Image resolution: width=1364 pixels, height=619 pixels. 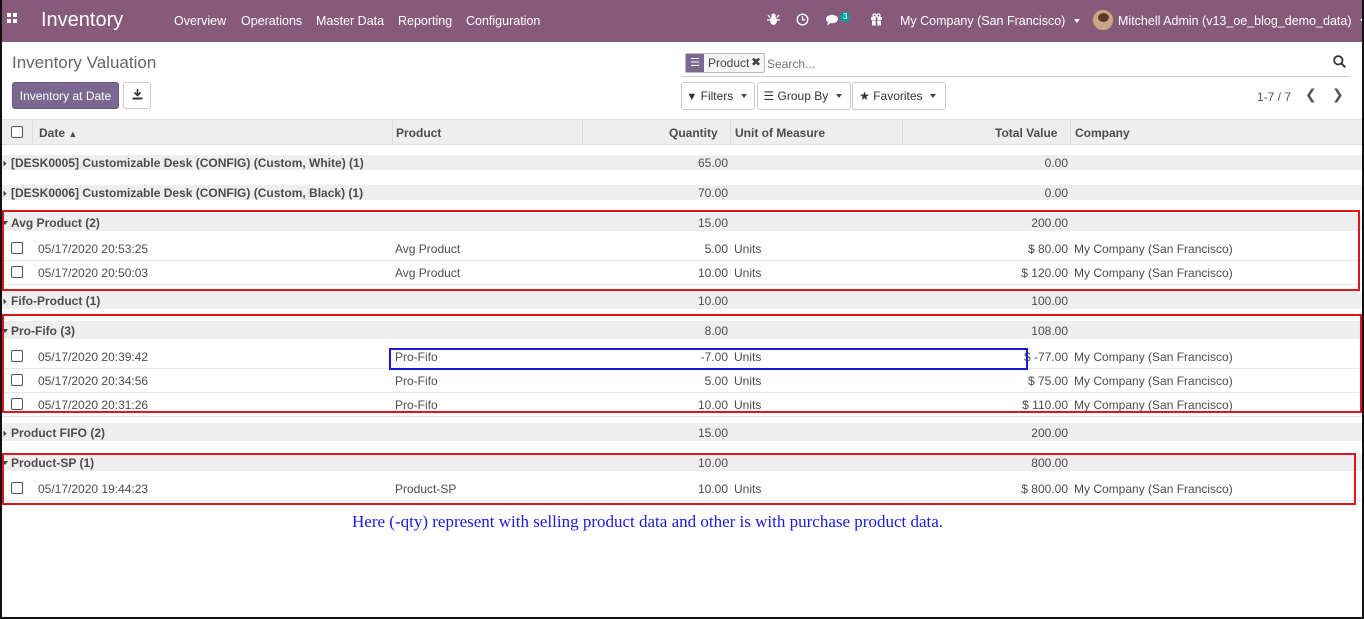 I want to click on group-by-button: ☰ Group By, so click(x=804, y=96).